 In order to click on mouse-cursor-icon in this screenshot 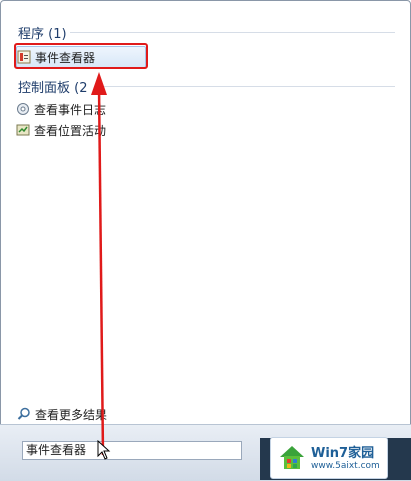, I will do `click(104, 450)`.